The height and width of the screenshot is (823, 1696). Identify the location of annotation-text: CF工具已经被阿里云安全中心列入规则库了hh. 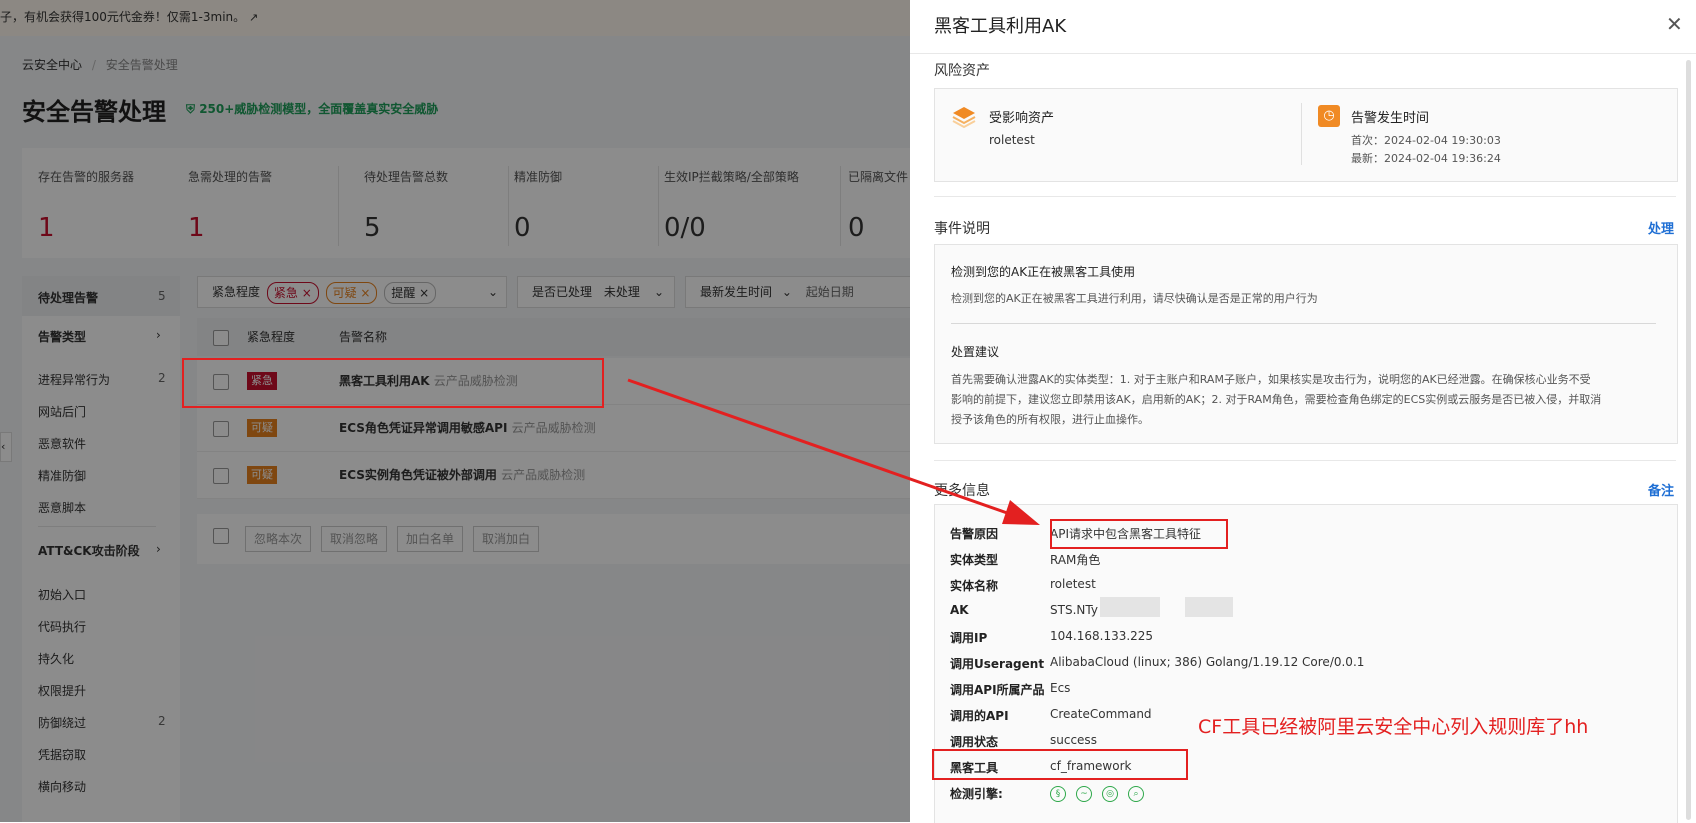
(1393, 727).